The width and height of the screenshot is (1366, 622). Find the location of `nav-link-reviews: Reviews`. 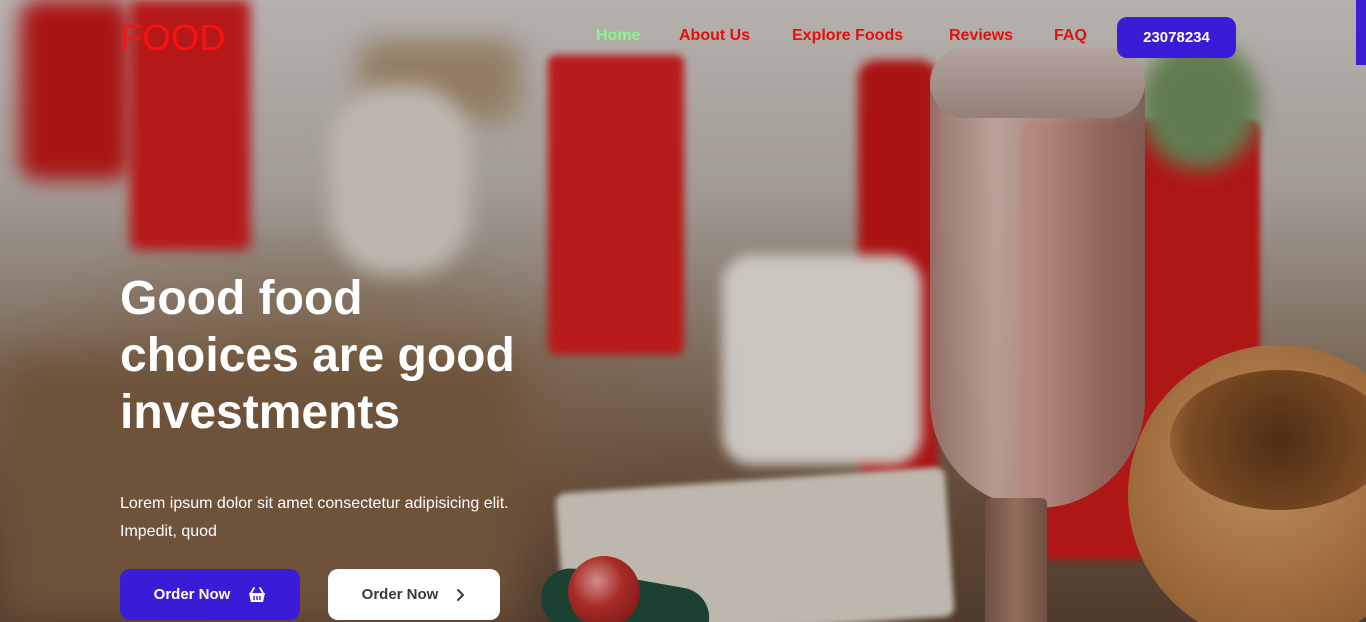

nav-link-reviews: Reviews is located at coordinates (981, 36).